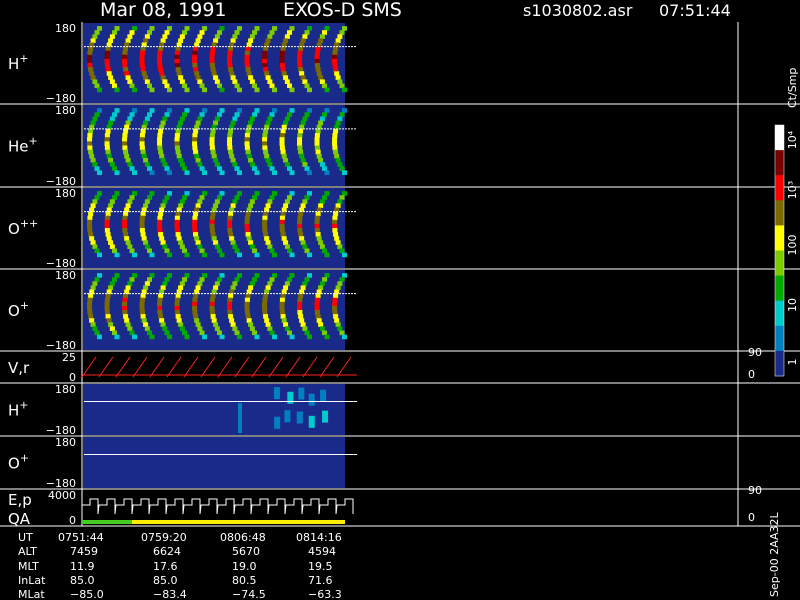 This screenshot has width=800, height=600. I want to click on ephemeris-value: 0814:16, so click(319, 537).